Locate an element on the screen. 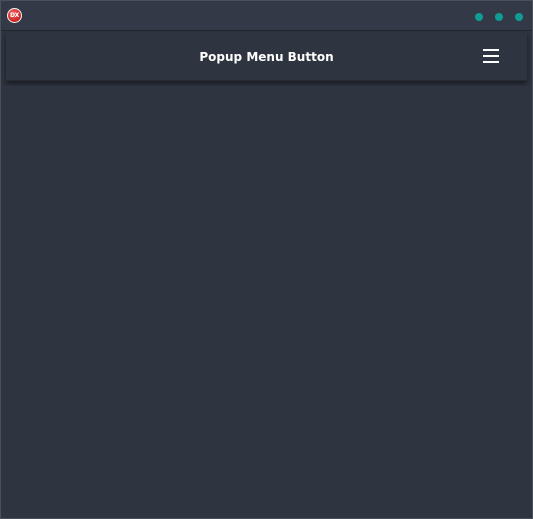  title-bar: DX is located at coordinates (266, 16).